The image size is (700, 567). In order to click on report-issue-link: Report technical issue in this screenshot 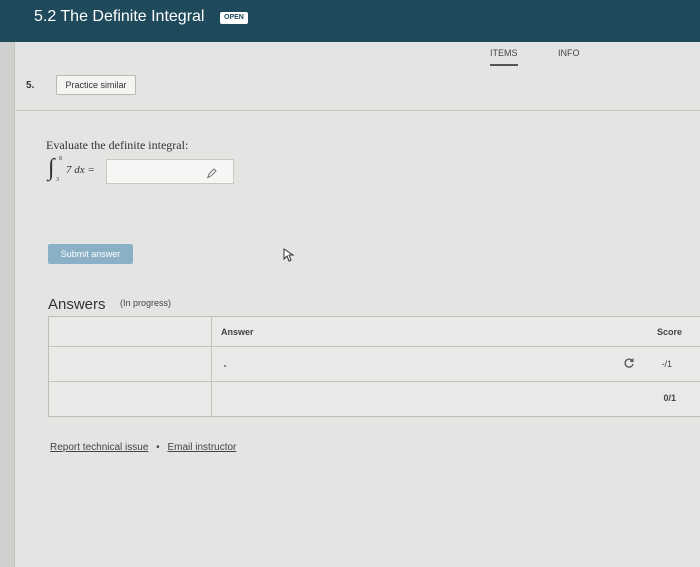, I will do `click(99, 447)`.